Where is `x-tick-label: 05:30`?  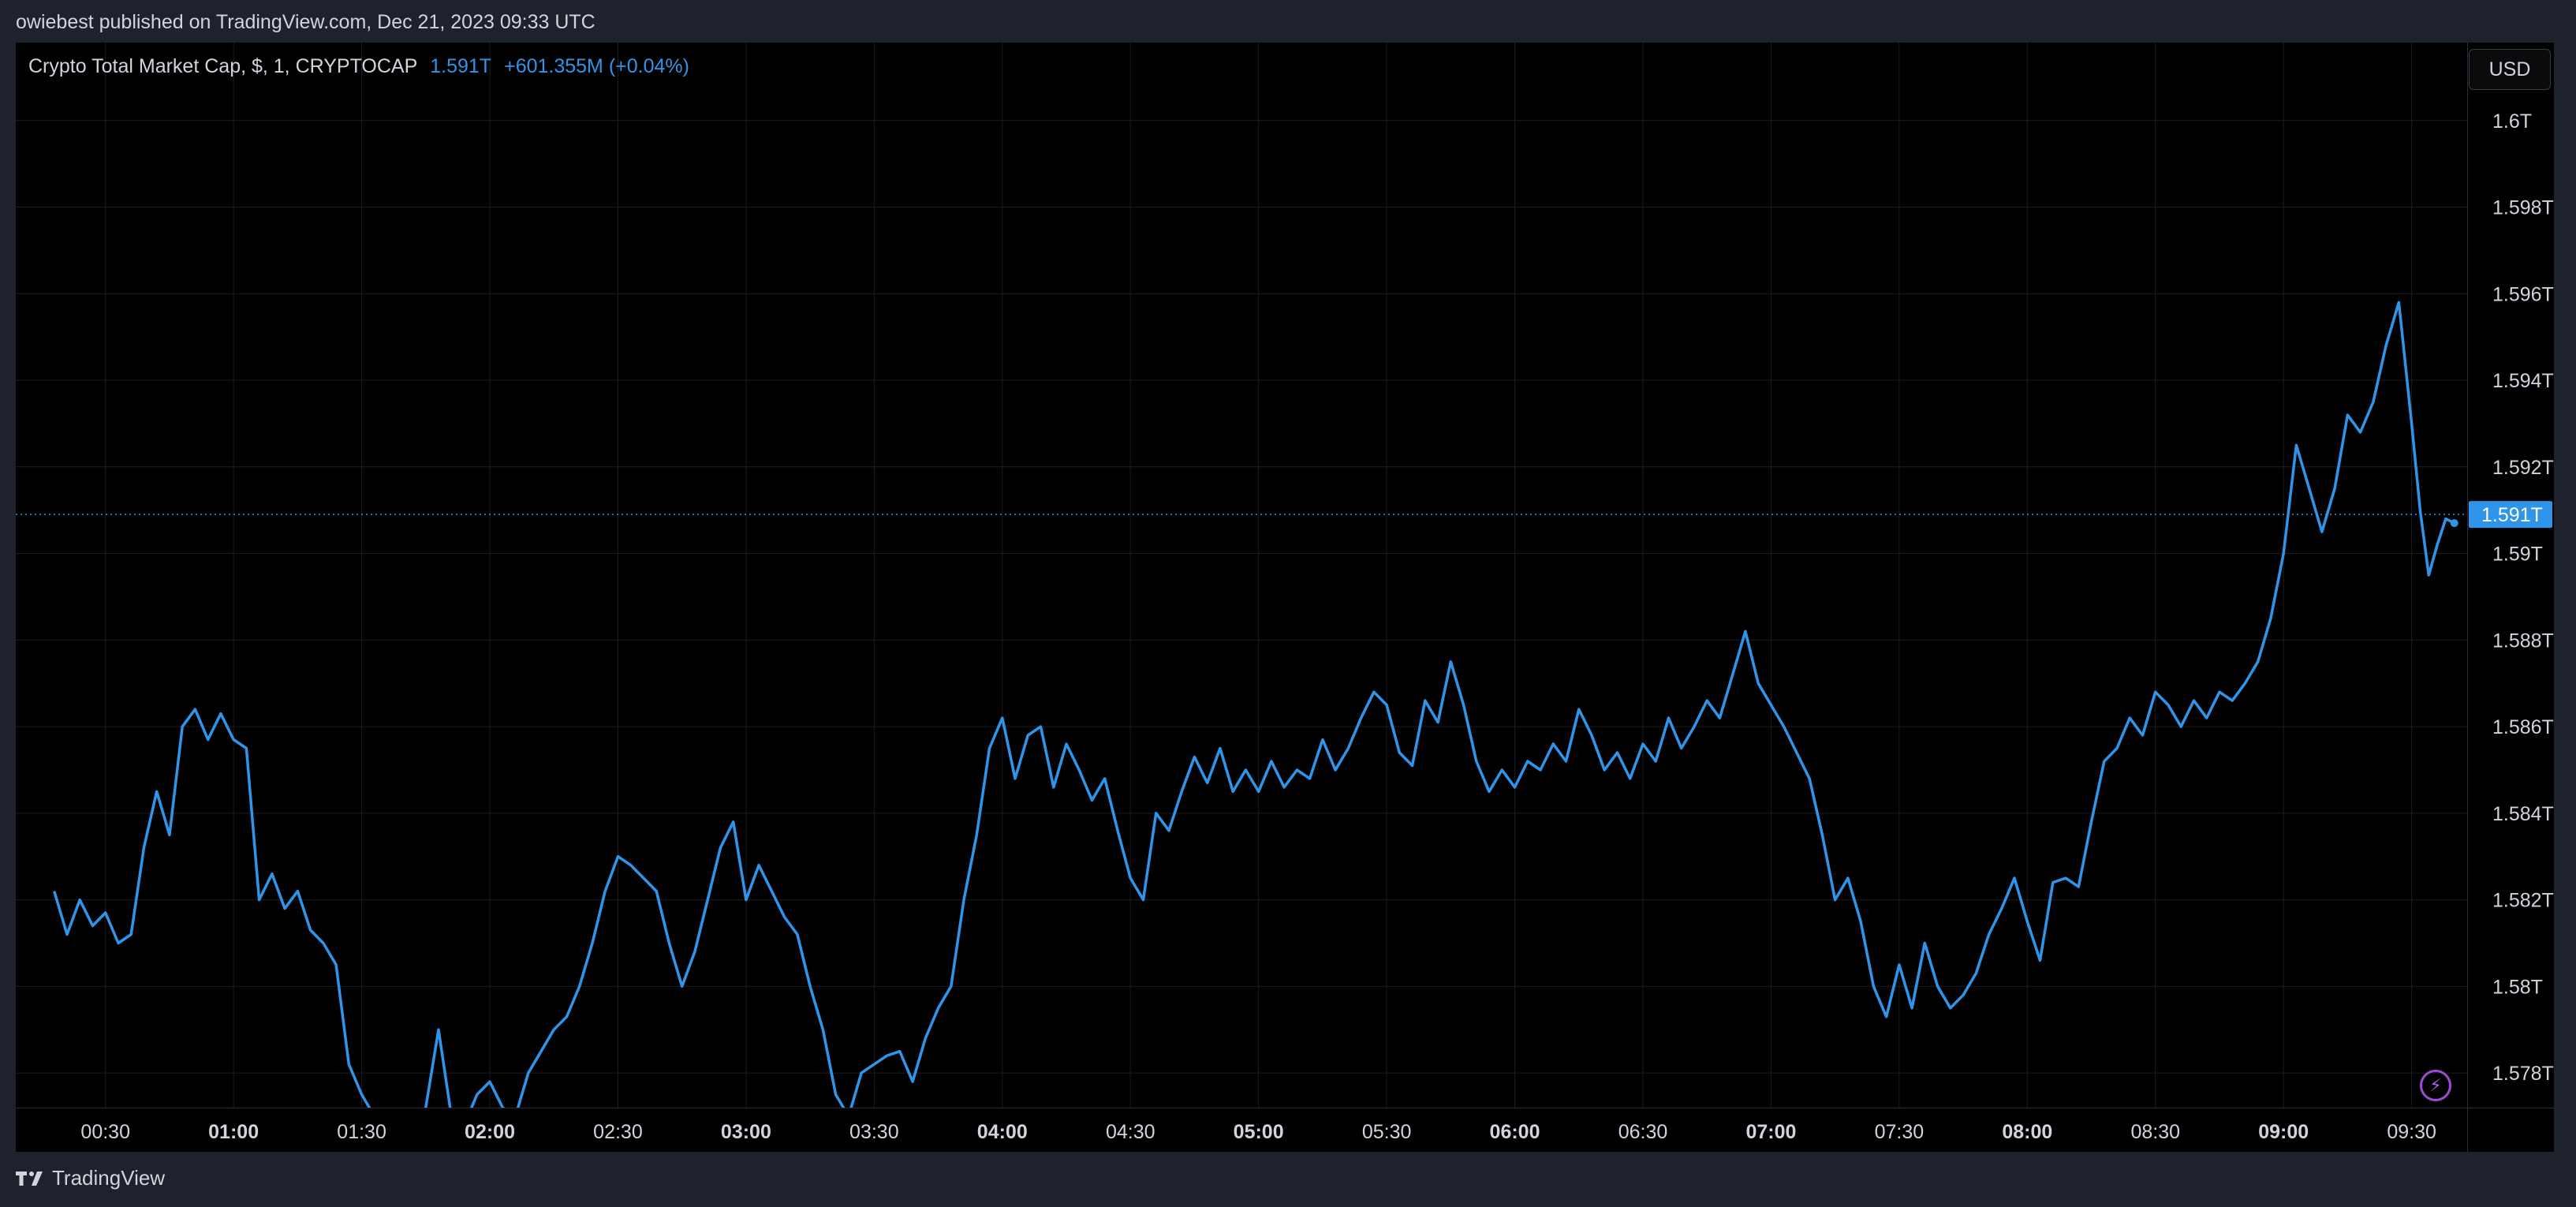
x-tick-label: 05:30 is located at coordinates (1387, 1132).